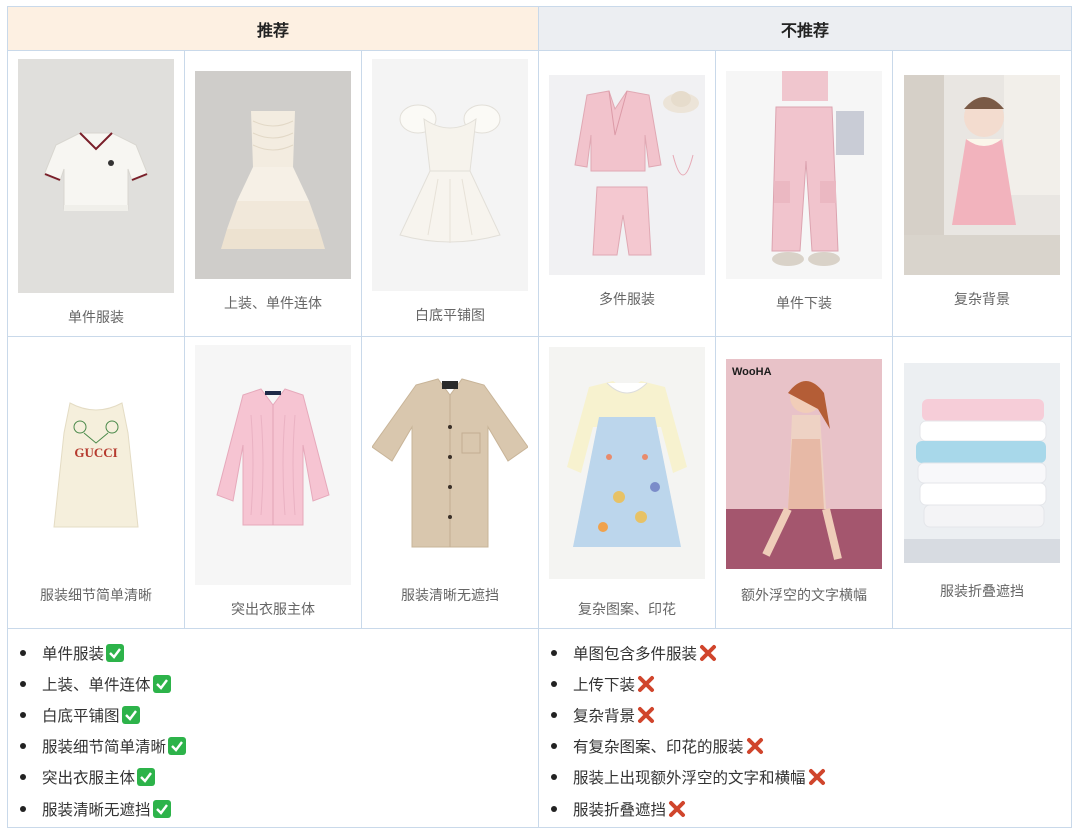 The image size is (1080, 834). I want to click on list-item-label: 单件服装, so click(73, 653).